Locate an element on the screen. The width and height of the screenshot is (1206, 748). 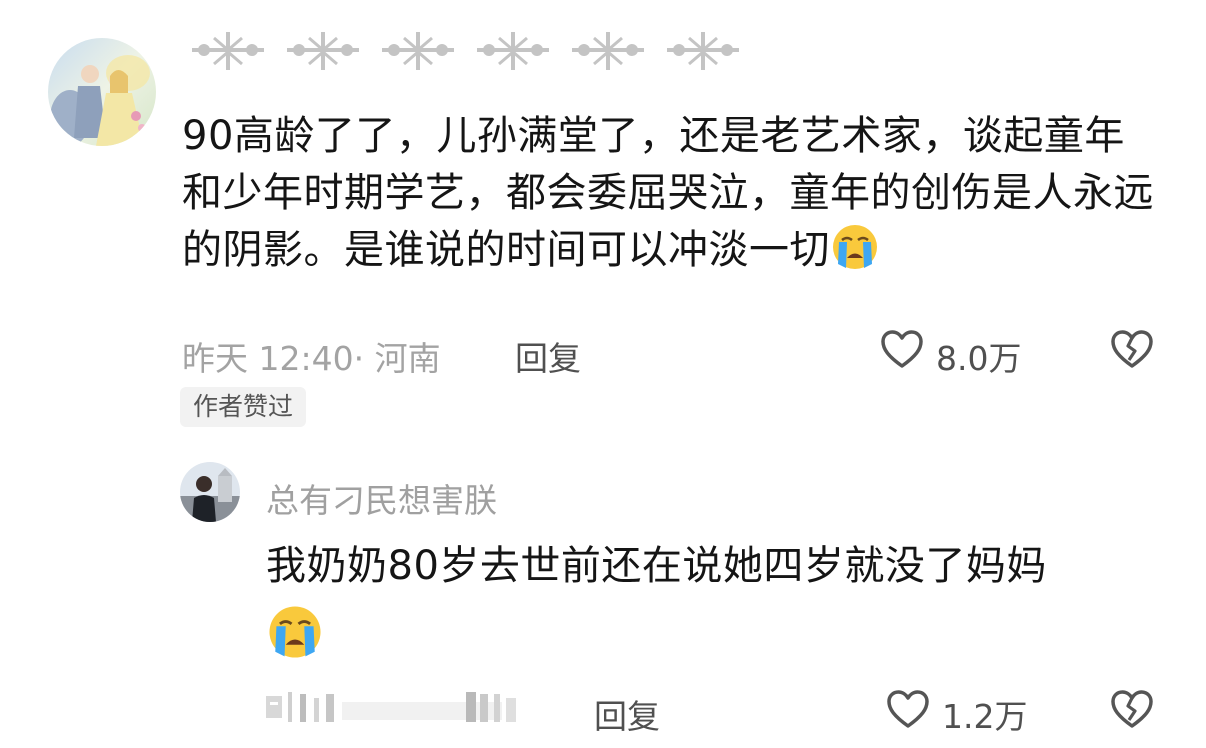
obscured-timestamp is located at coordinates (391, 707).